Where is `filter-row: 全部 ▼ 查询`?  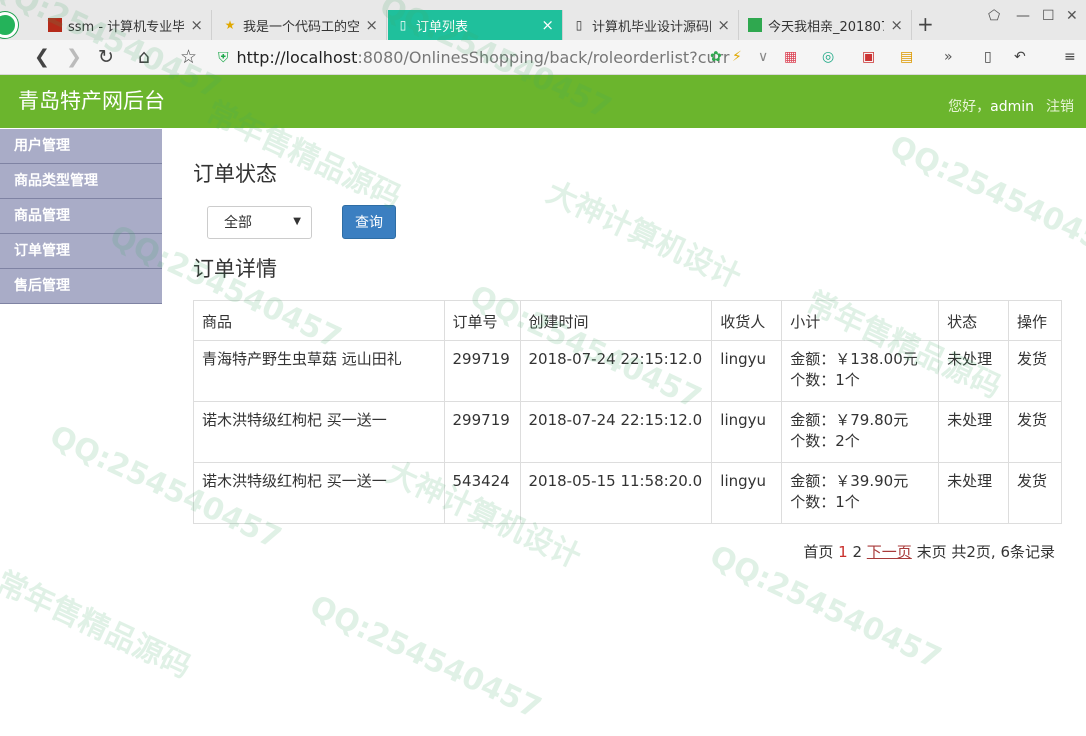 filter-row: 全部 ▼ 查询 is located at coordinates (301, 222).